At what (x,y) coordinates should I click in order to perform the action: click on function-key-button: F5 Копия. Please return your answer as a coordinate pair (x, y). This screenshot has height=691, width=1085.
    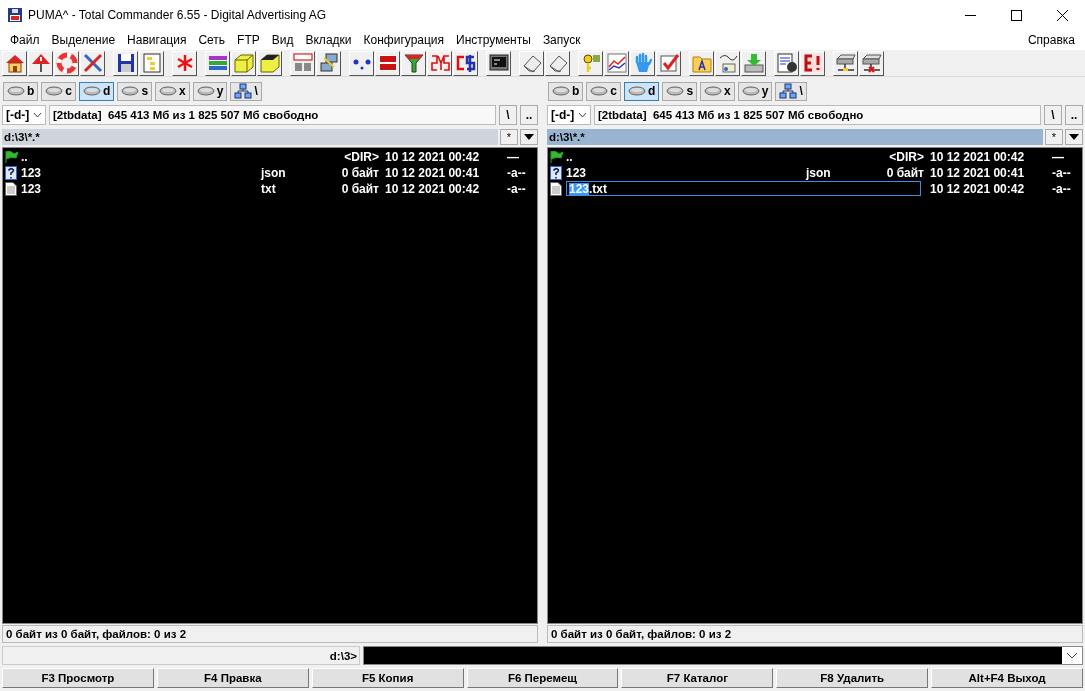
    Looking at the image, I should click on (387, 678).